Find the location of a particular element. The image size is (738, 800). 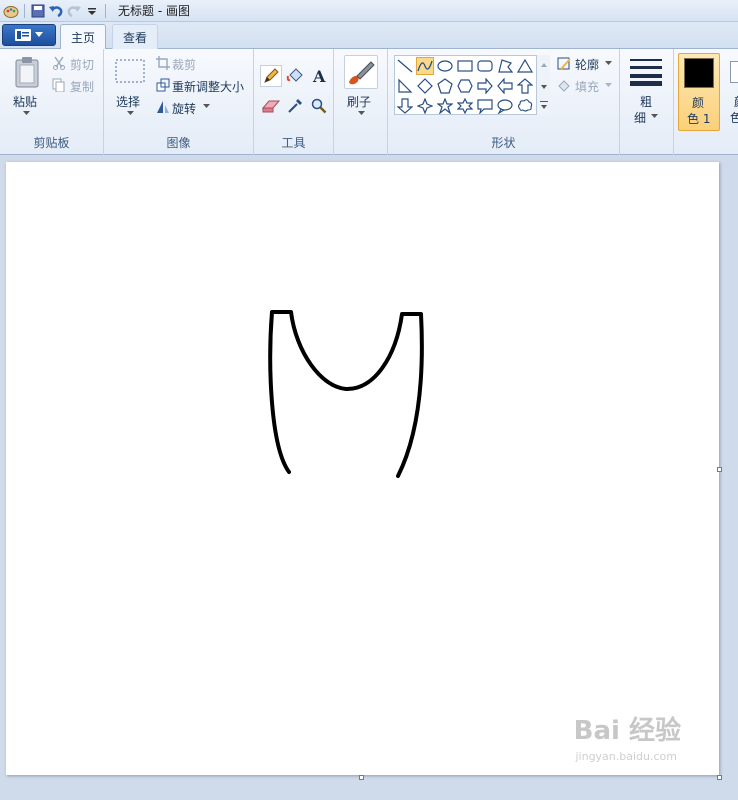

color2-swatch is located at coordinates (734, 72).